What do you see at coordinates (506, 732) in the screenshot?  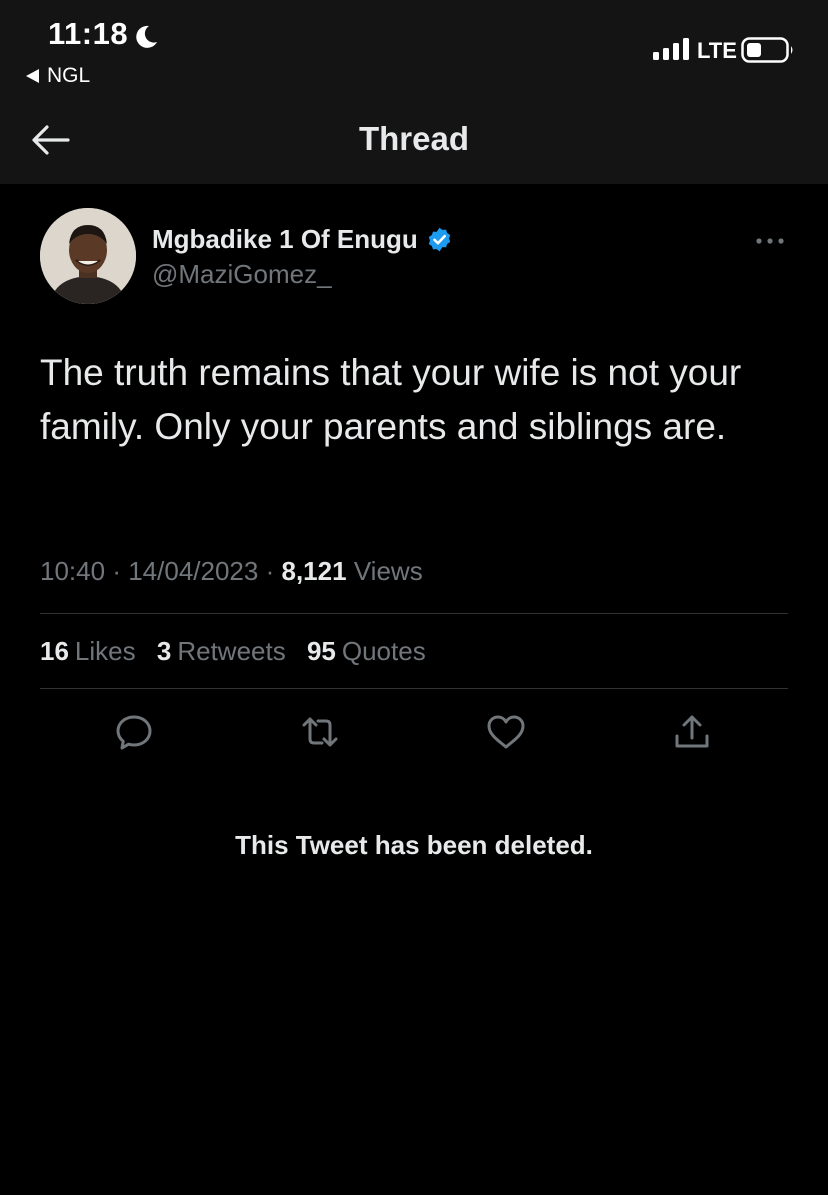 I see `like-icon` at bounding box center [506, 732].